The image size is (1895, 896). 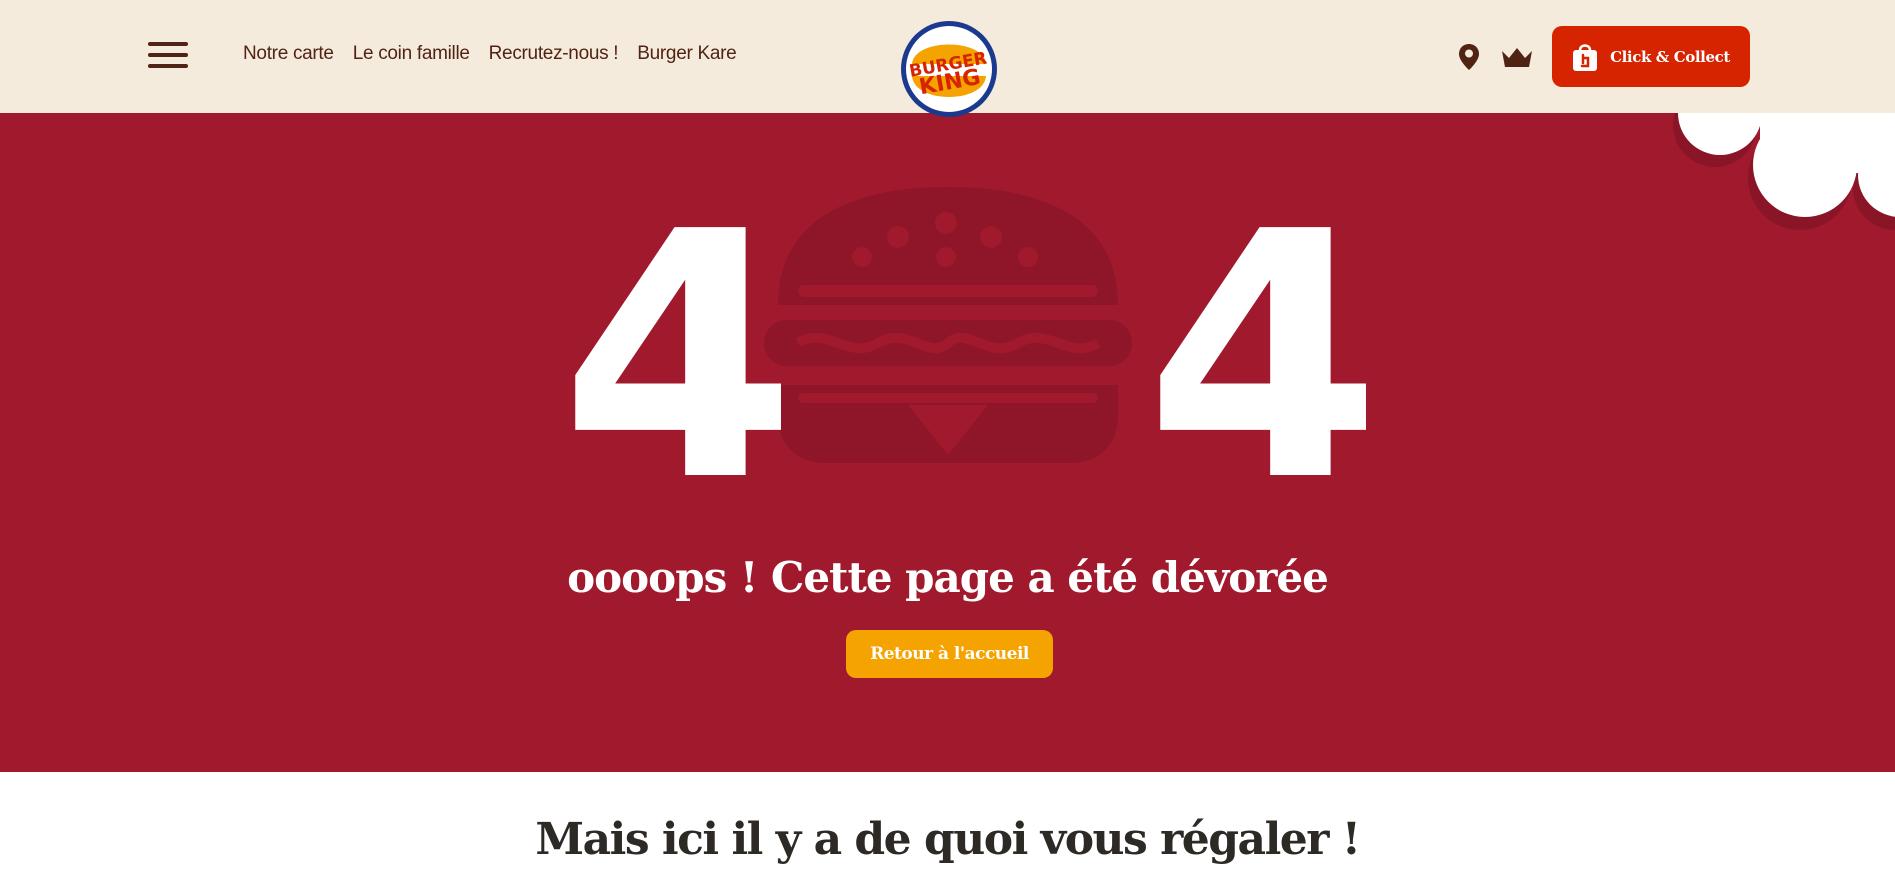 I want to click on burger-icon, so click(x=948, y=325).